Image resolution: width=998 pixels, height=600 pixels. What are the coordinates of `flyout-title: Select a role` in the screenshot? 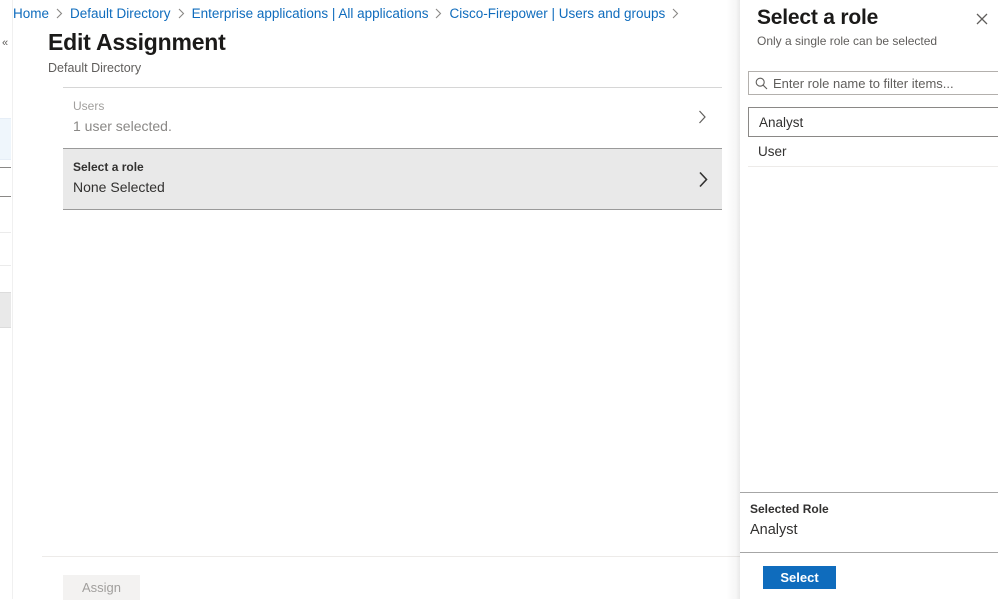 It's located at (818, 17).